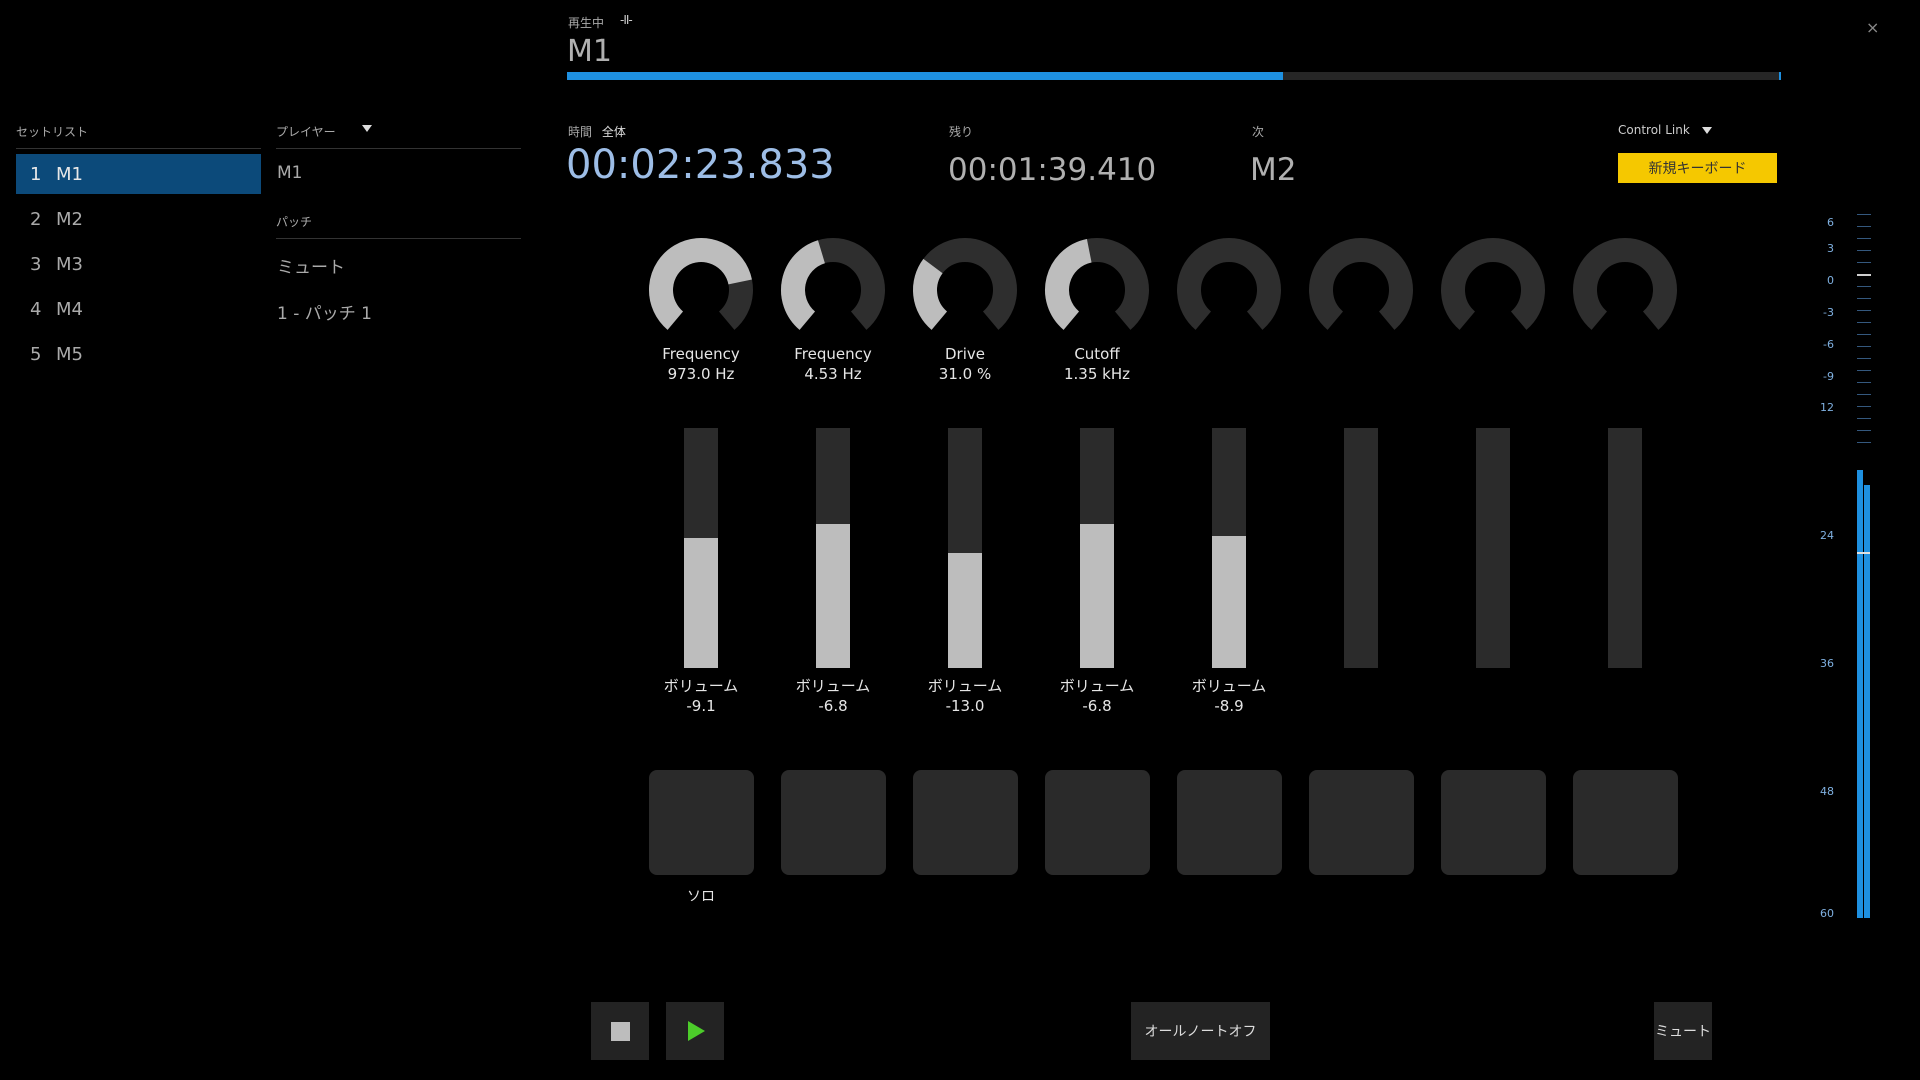 This screenshot has width=1920, height=1080. I want to click on knob-param-value: 1.35 kHz, so click(1096, 374).